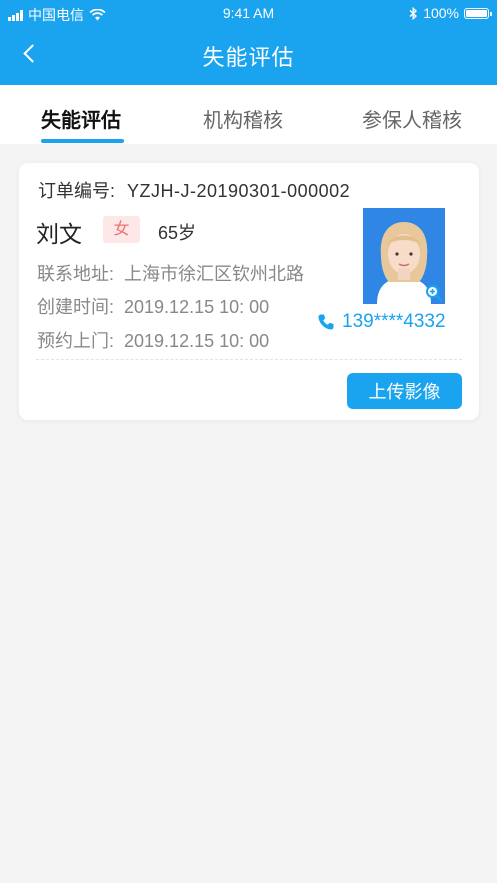  I want to click on upload-image-button: 上传影像, so click(404, 391).